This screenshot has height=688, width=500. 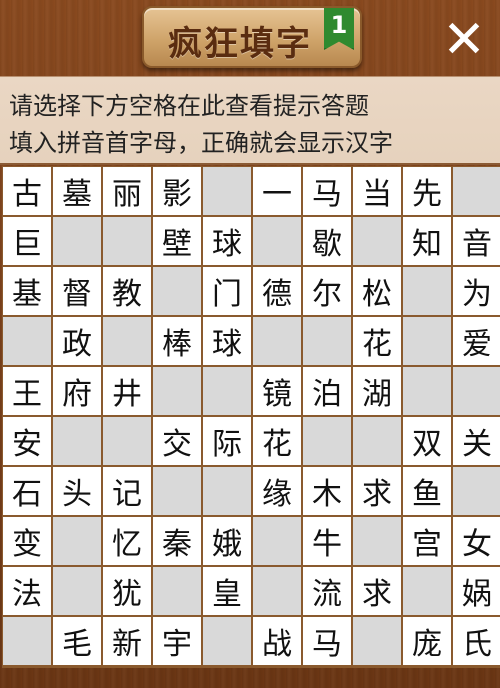 What do you see at coordinates (177, 241) in the screenshot?
I see `letter-cell: 壁` at bounding box center [177, 241].